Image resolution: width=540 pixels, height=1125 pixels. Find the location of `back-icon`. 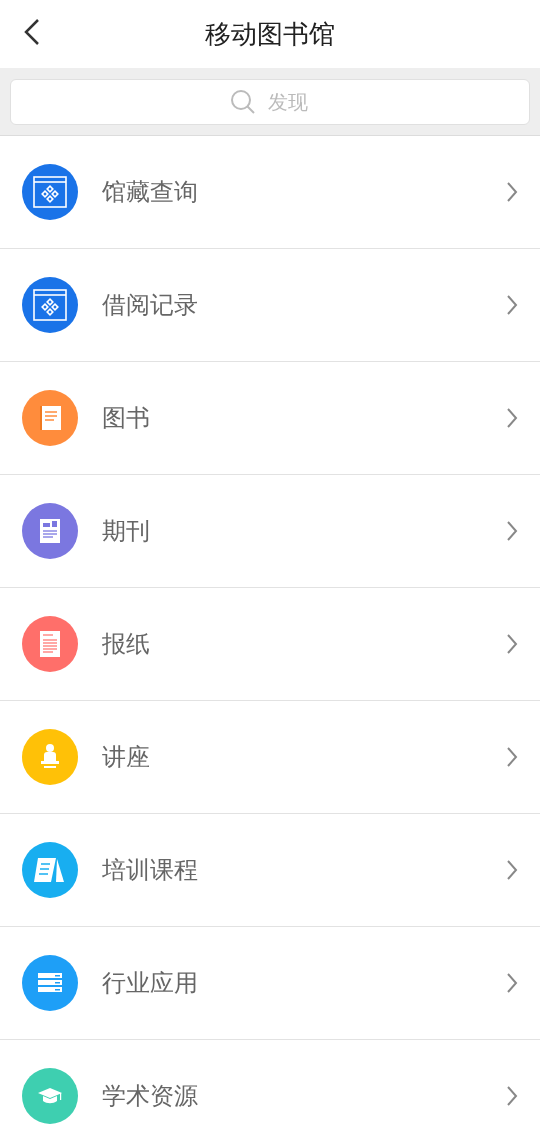

back-icon is located at coordinates (32, 32).